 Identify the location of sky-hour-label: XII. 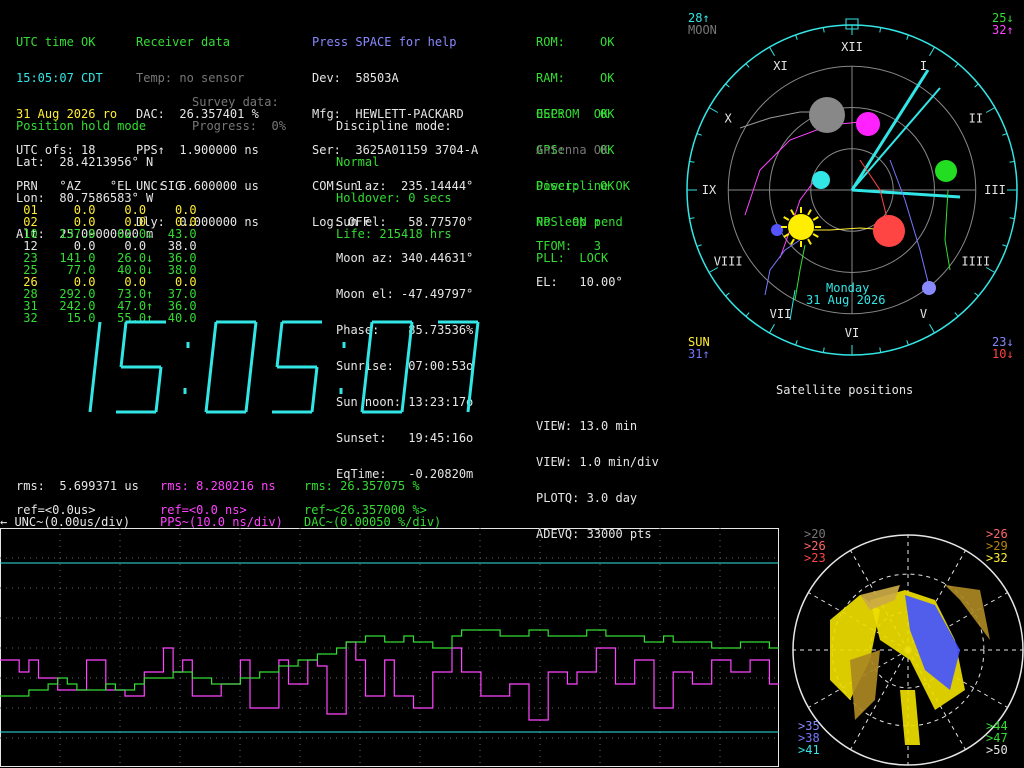
(852, 47).